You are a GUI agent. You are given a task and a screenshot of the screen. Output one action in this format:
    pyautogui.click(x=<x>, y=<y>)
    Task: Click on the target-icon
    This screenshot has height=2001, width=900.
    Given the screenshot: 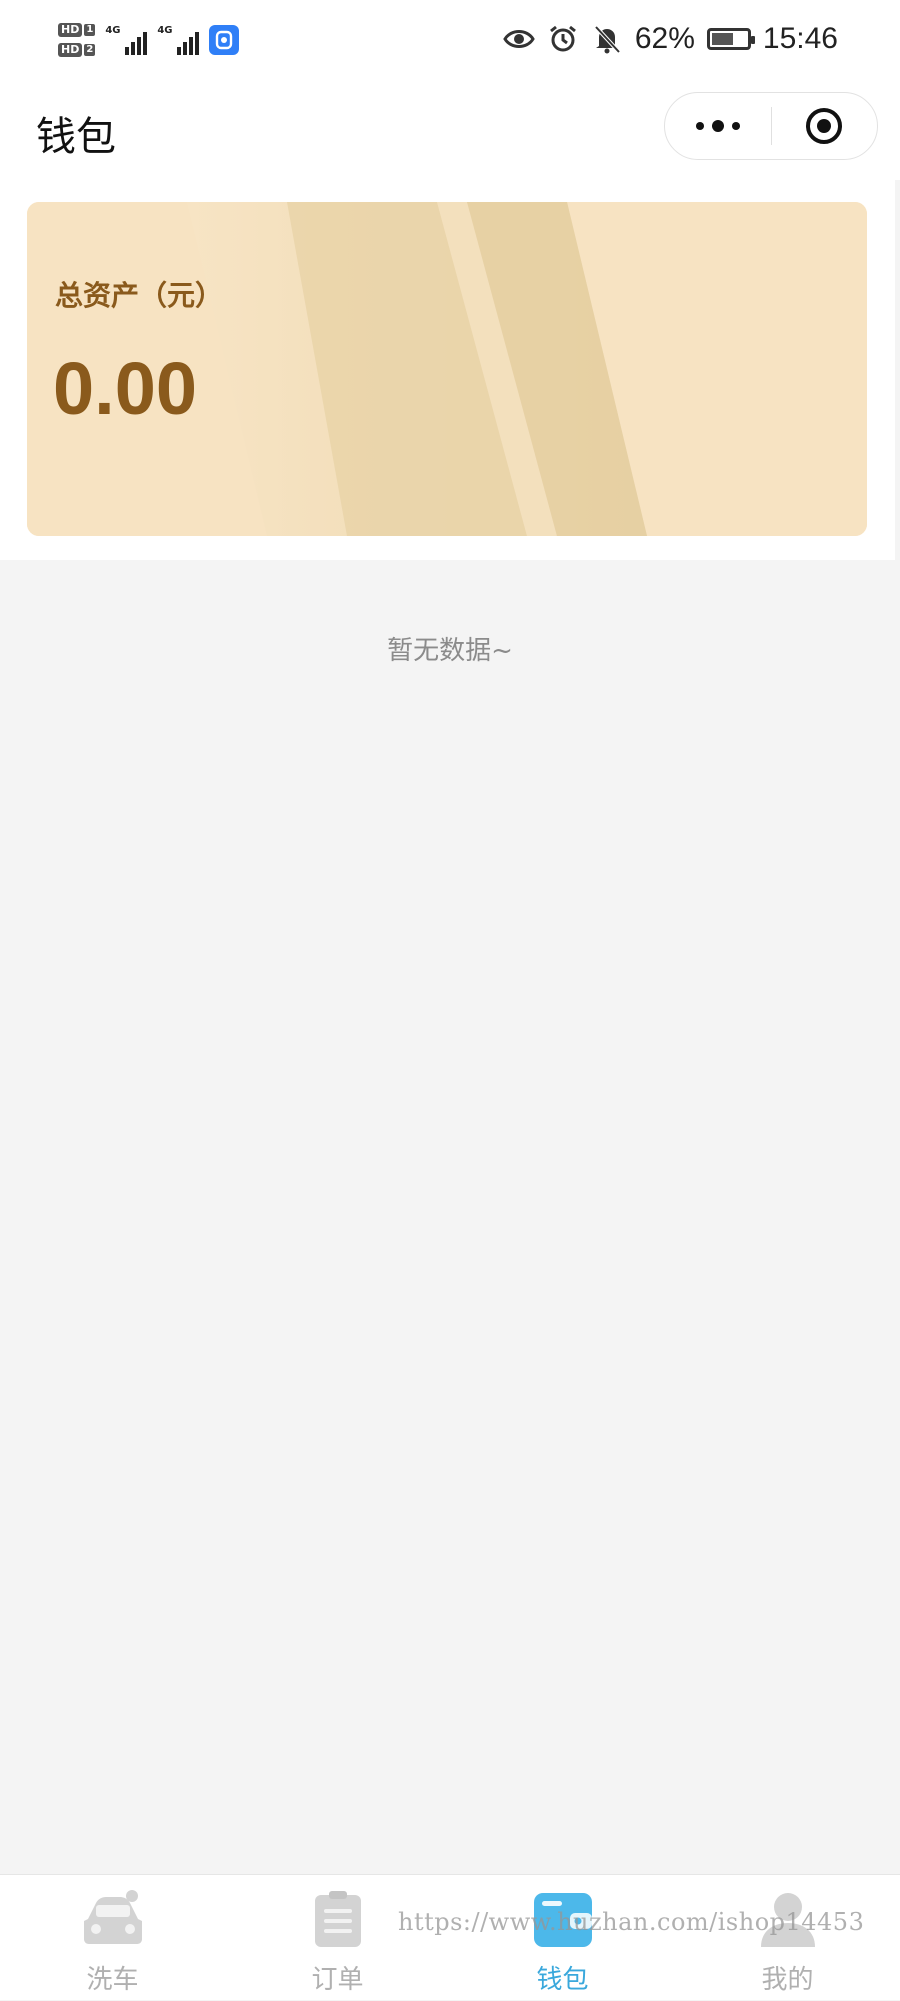 What is the action you would take?
    pyautogui.click(x=824, y=126)
    